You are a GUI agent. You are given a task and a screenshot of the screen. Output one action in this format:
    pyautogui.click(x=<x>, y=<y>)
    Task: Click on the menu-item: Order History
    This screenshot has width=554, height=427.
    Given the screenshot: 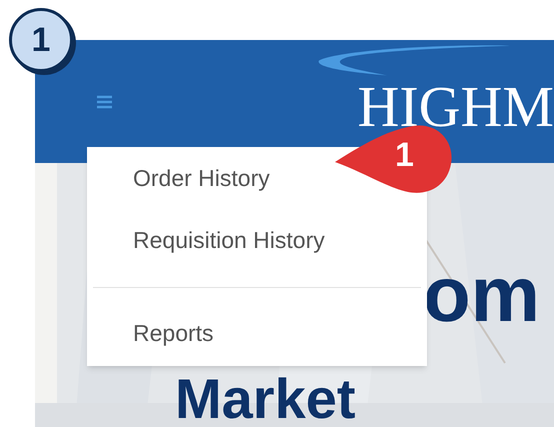 What is the action you would take?
    pyautogui.click(x=201, y=178)
    